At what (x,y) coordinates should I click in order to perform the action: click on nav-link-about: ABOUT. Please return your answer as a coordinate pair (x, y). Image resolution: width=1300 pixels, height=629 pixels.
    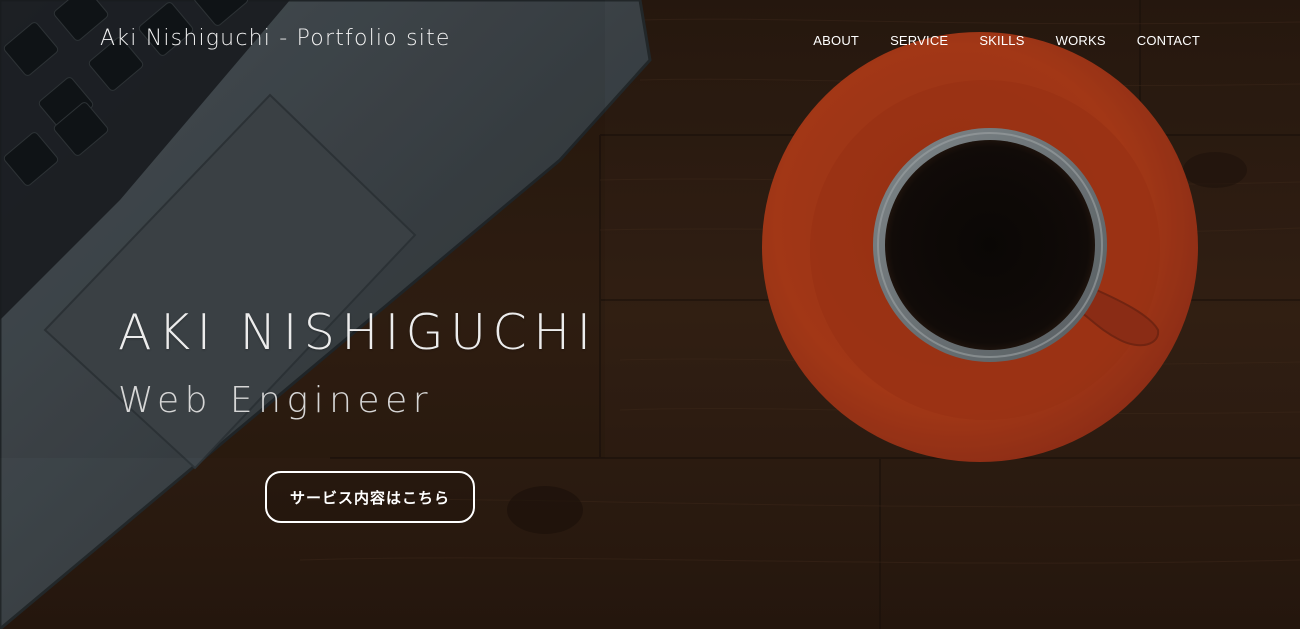
    Looking at the image, I should click on (836, 40).